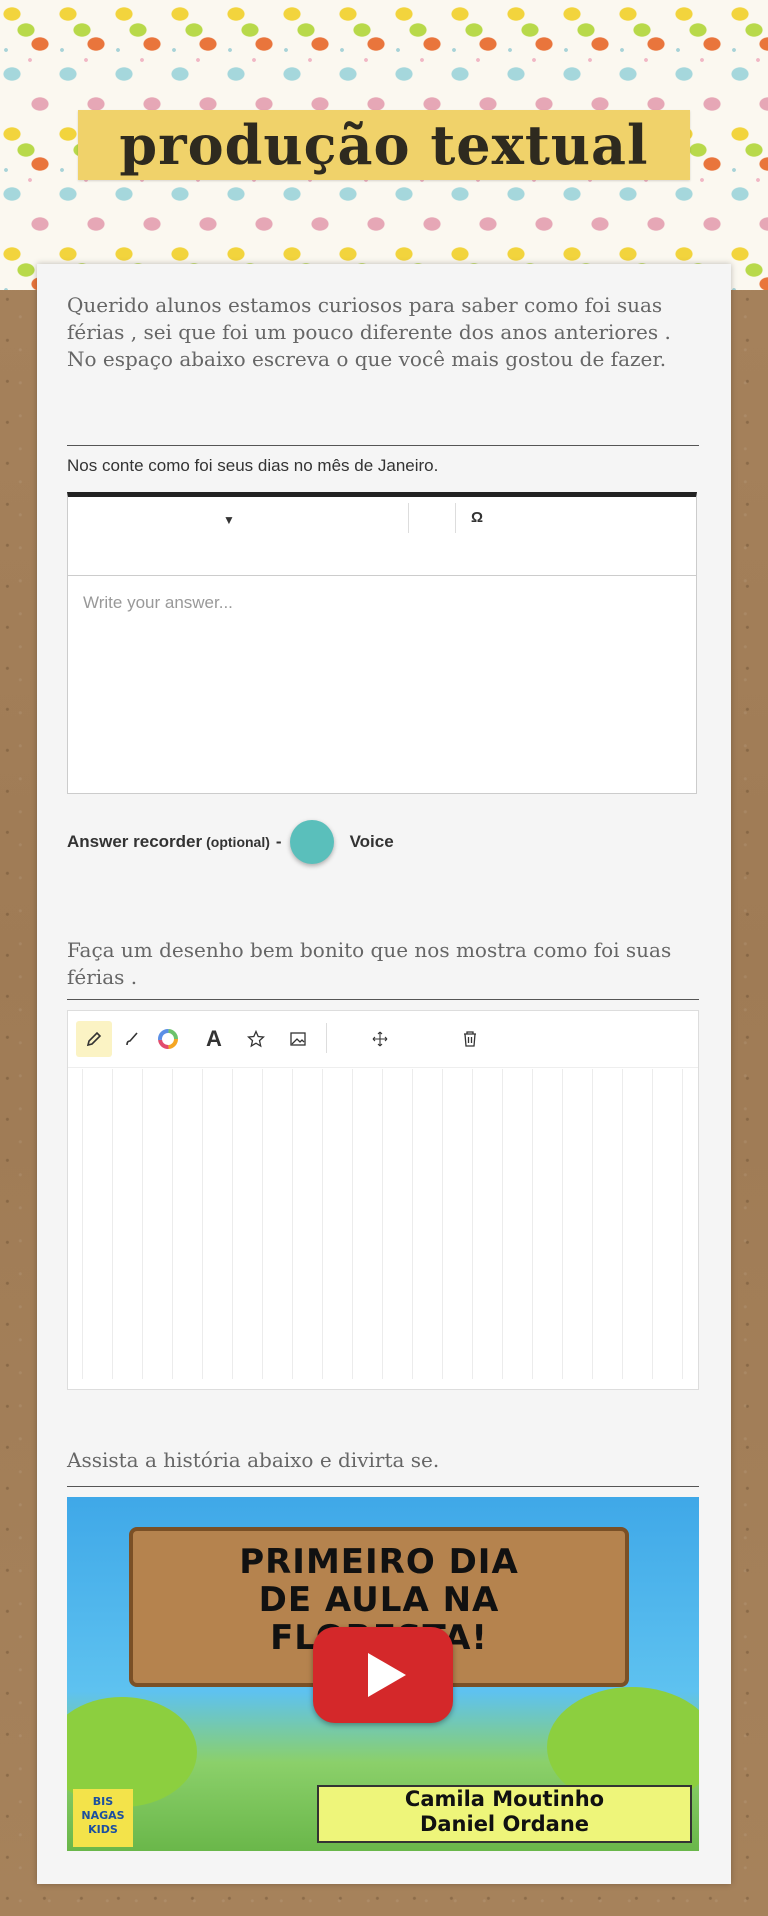 The width and height of the screenshot is (768, 1916). Describe the element at coordinates (103, 1801) in the screenshot. I see `publisher-line: BIS` at that location.